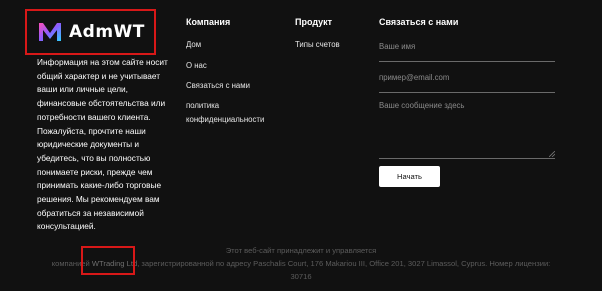 Image resolution: width=602 pixels, height=291 pixels. What do you see at coordinates (467, 130) in the screenshot?
I see `message-textarea: Ваше сообщение здесь` at bounding box center [467, 130].